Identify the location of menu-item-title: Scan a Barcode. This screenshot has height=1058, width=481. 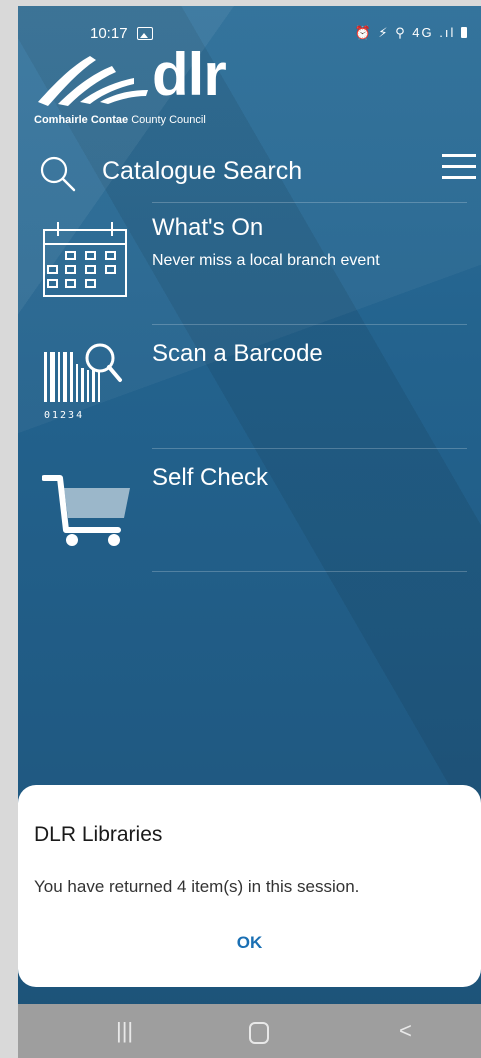
(237, 353).